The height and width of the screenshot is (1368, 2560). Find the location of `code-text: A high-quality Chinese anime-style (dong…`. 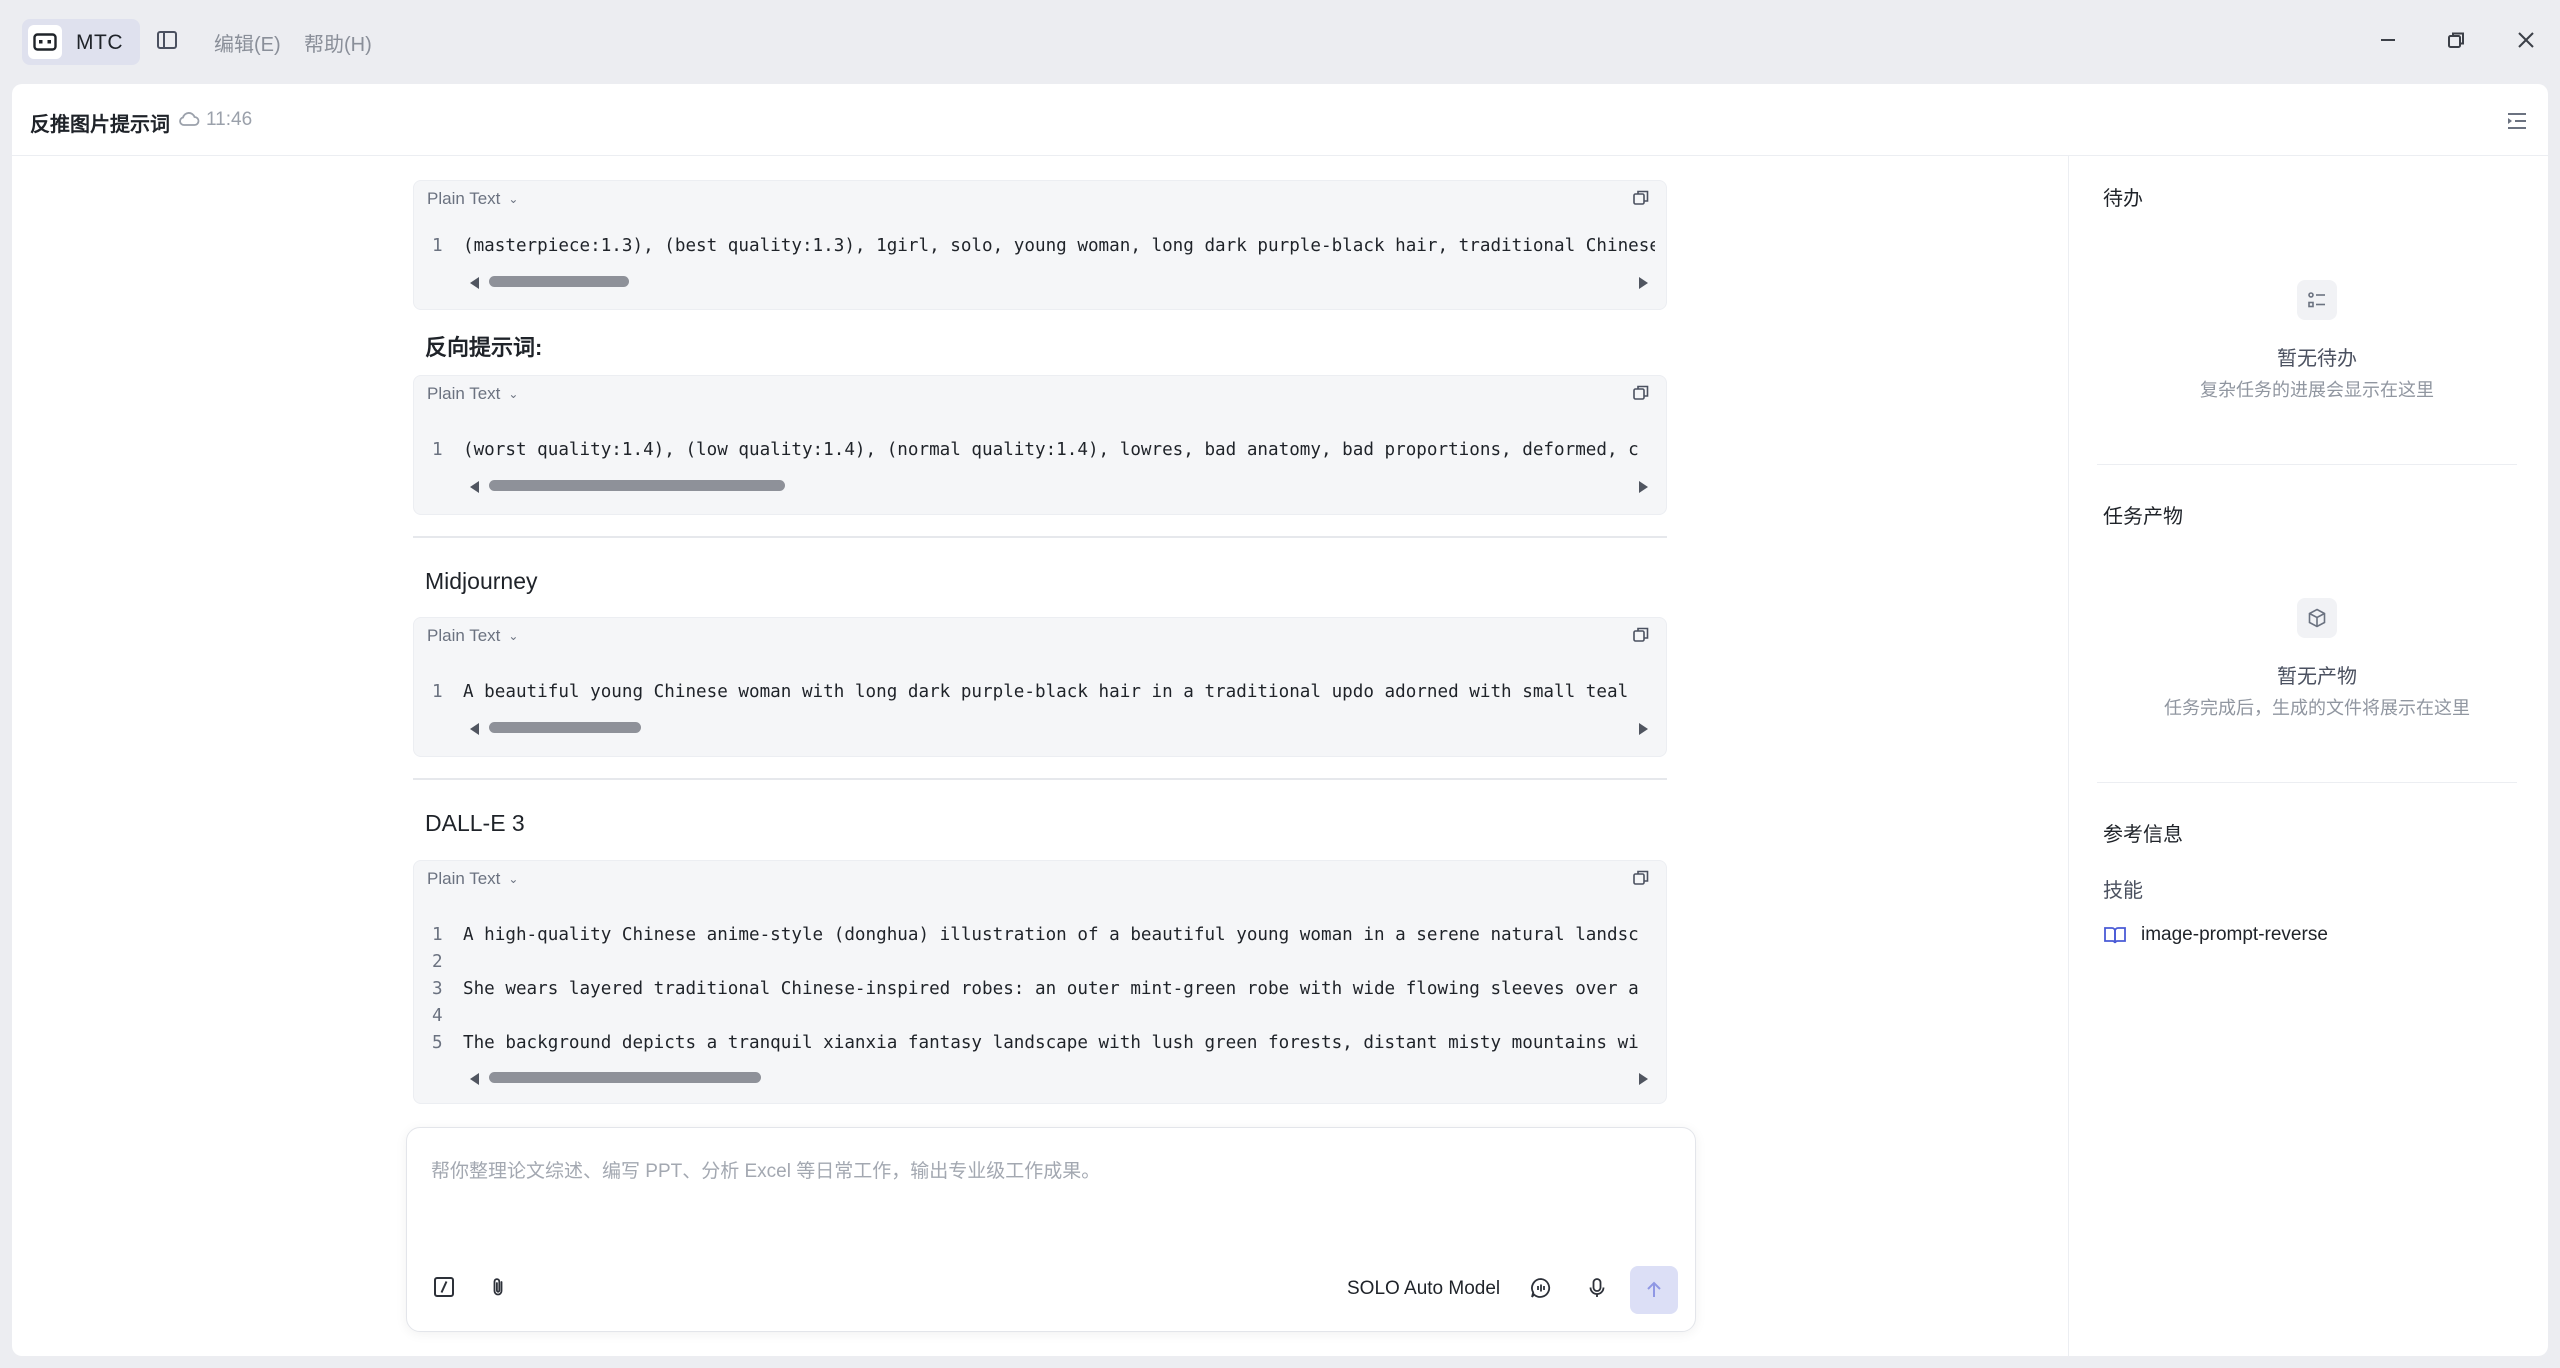

code-text: A high-quality Chinese anime-style (dong… is located at coordinates (1051, 935).